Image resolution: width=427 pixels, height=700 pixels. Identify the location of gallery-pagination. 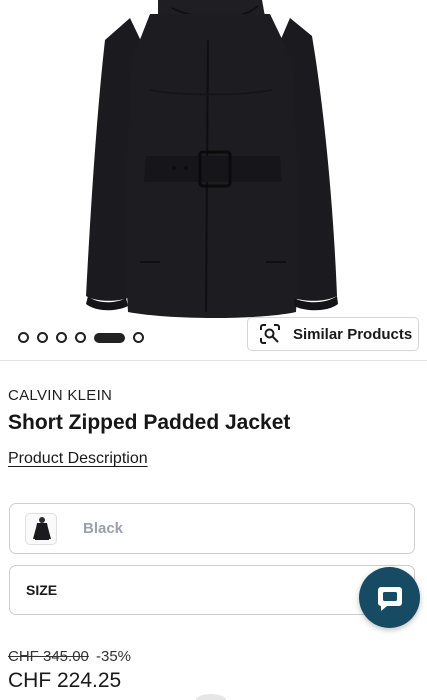
(81, 337).